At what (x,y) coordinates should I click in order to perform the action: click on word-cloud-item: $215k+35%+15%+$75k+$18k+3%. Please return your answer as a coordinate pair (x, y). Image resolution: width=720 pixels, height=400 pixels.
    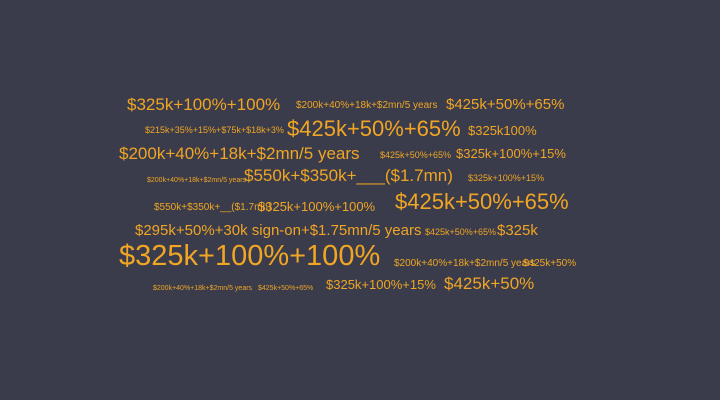
    Looking at the image, I should click on (214, 130).